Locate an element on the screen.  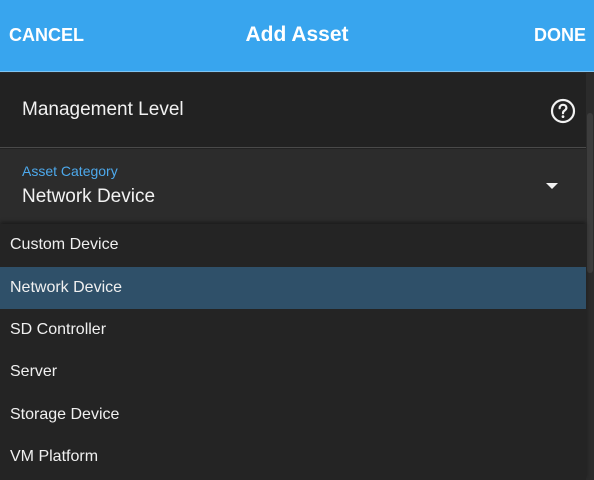
asset-category-label: Asset Category is located at coordinates (70, 171).